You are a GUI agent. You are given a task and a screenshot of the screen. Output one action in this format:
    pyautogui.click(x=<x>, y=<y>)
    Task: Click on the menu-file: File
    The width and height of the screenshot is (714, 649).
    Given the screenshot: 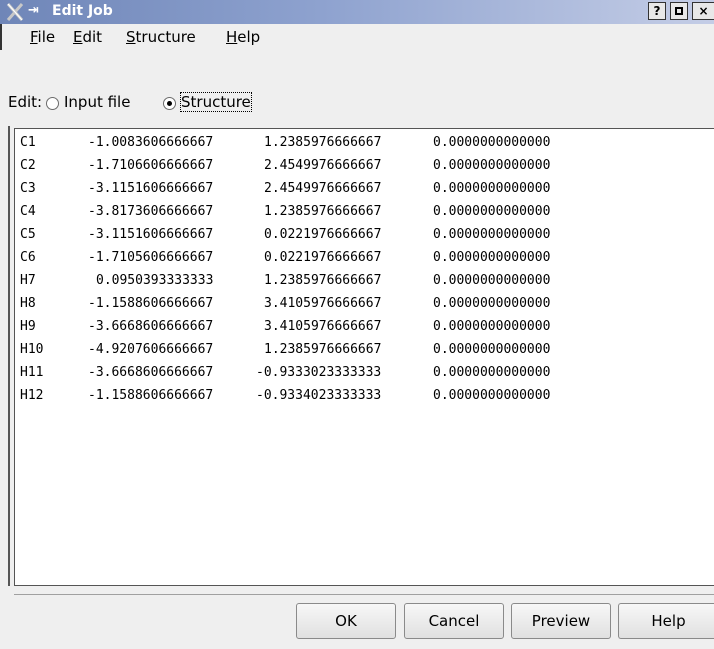 What is the action you would take?
    pyautogui.click(x=42, y=37)
    